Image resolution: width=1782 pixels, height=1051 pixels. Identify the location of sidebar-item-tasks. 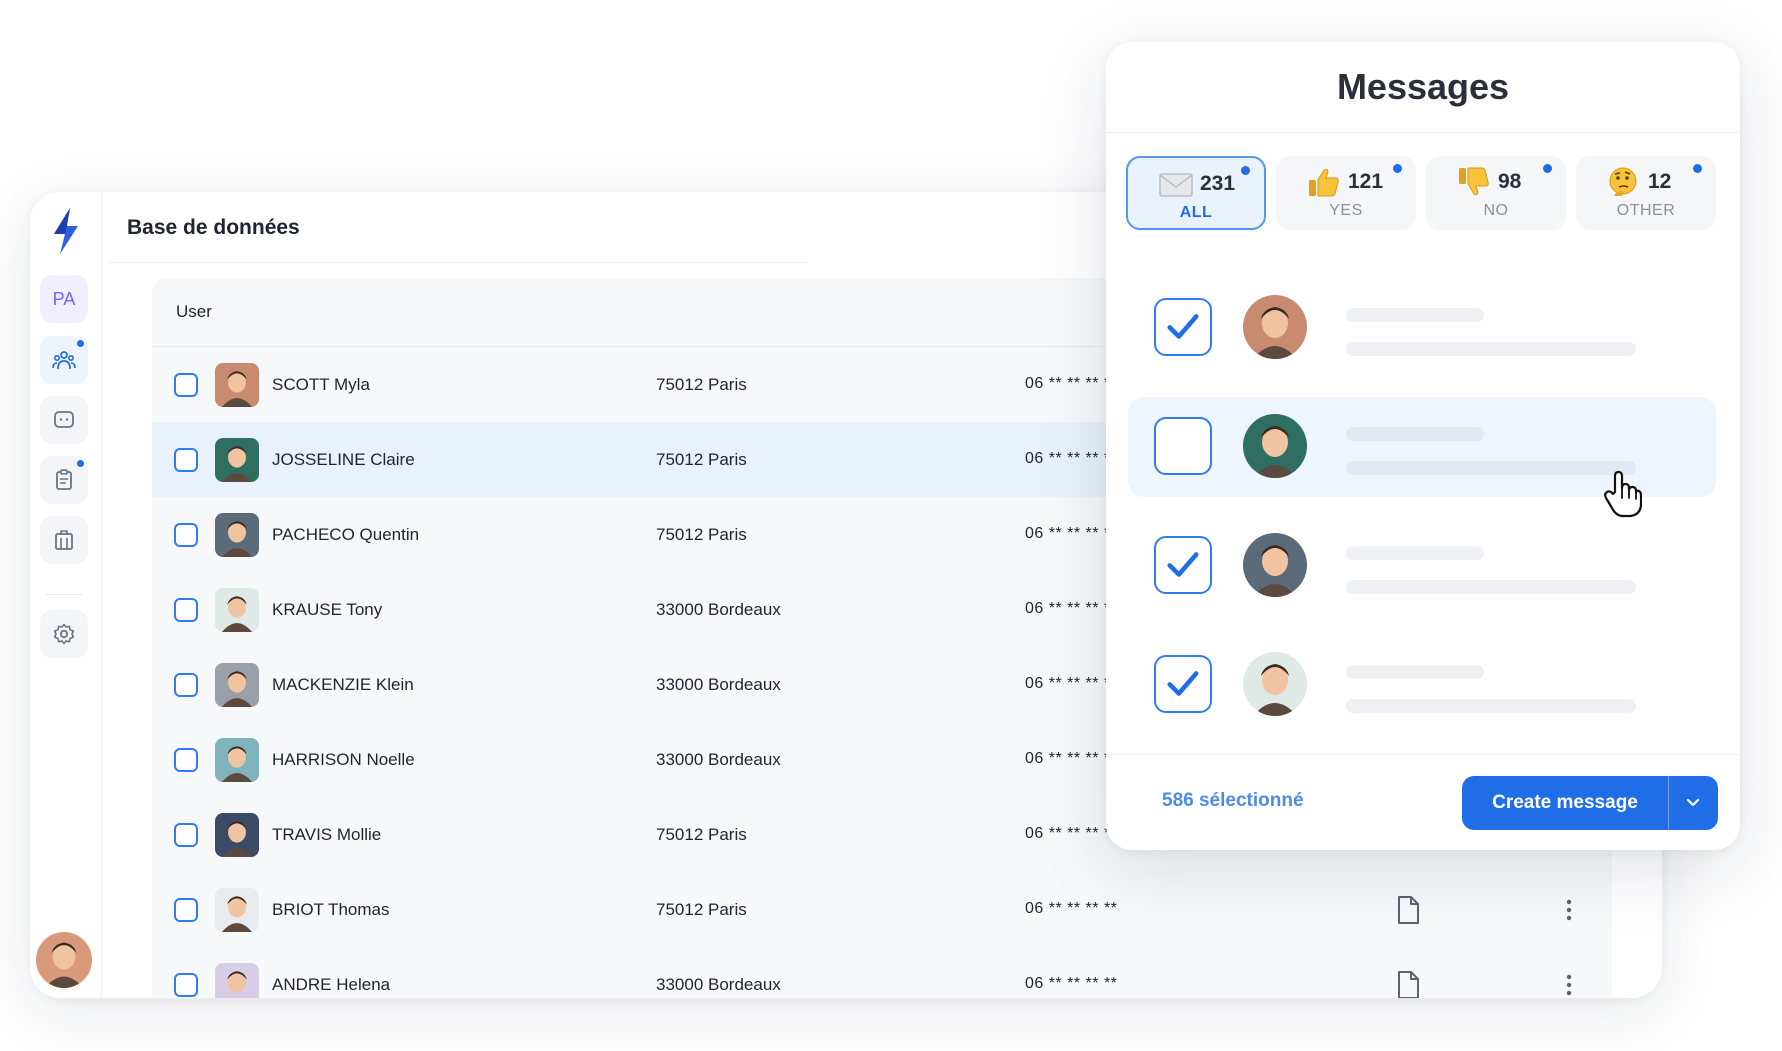
(64, 480).